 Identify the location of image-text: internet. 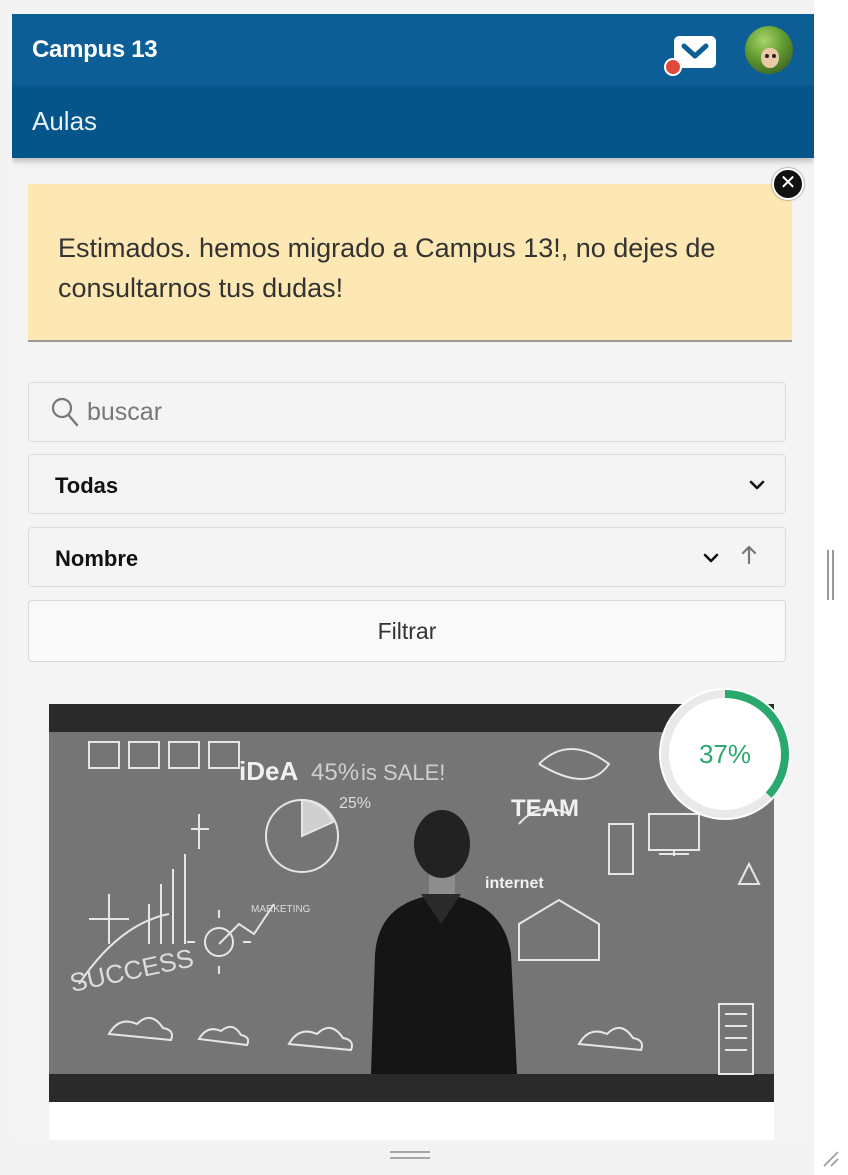
(514, 883).